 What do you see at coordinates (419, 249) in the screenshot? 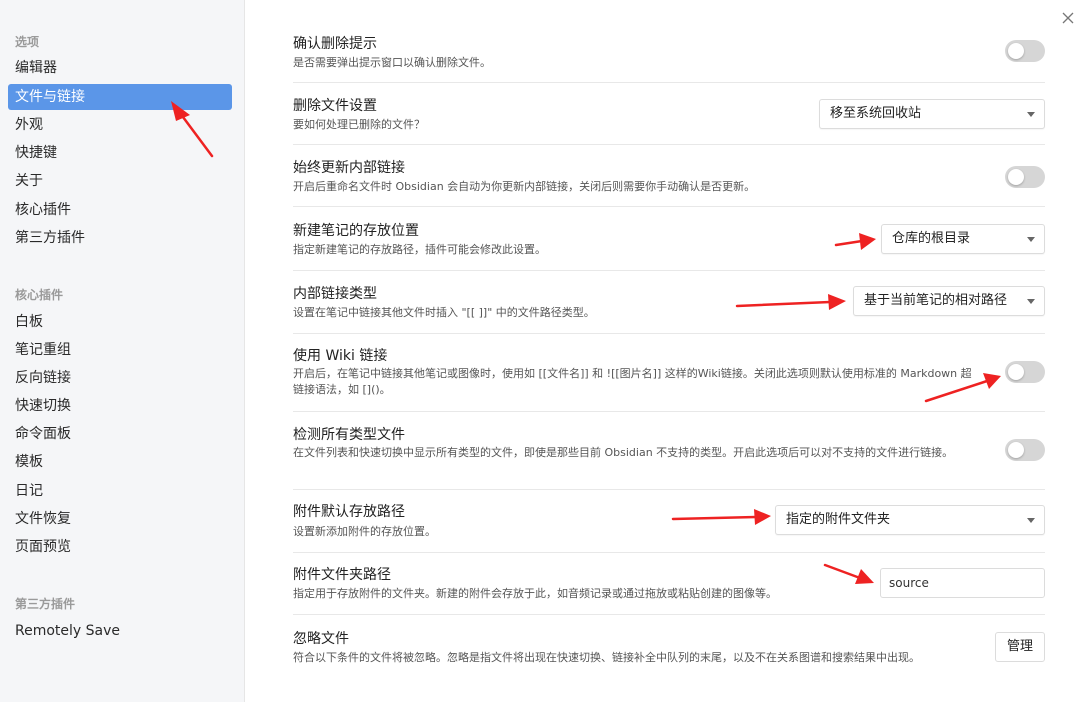
I see `setting-desc: 指定新建笔记的存放路径，插件可能会修改此设置。` at bounding box center [419, 249].